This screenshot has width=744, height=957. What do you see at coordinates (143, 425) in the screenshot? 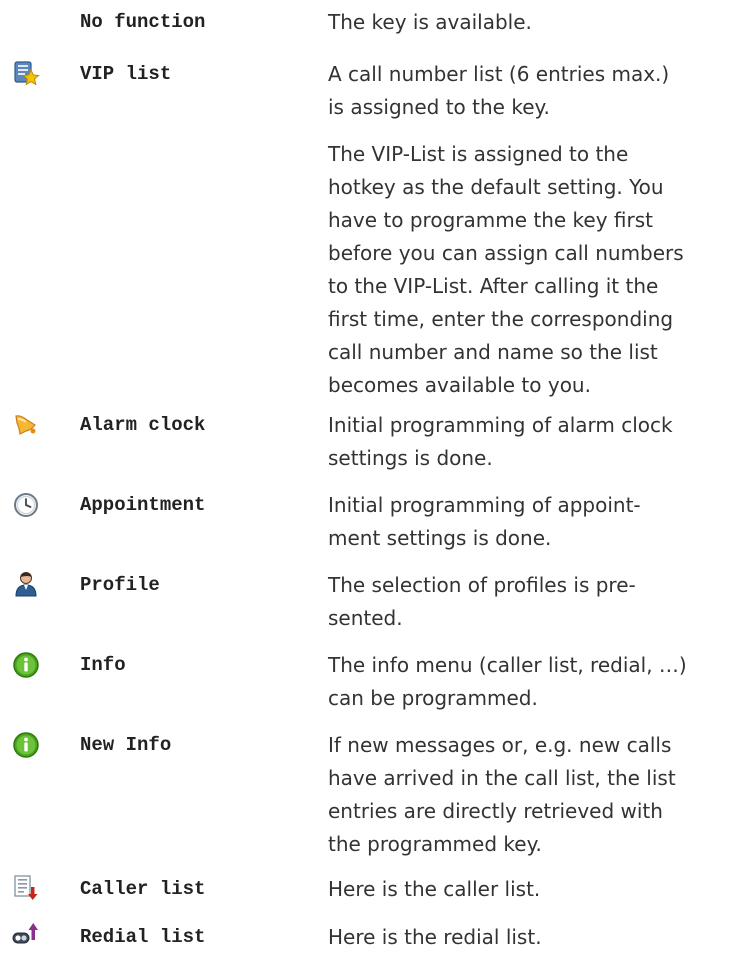
I see `key-function-name: Alarm clock` at bounding box center [143, 425].